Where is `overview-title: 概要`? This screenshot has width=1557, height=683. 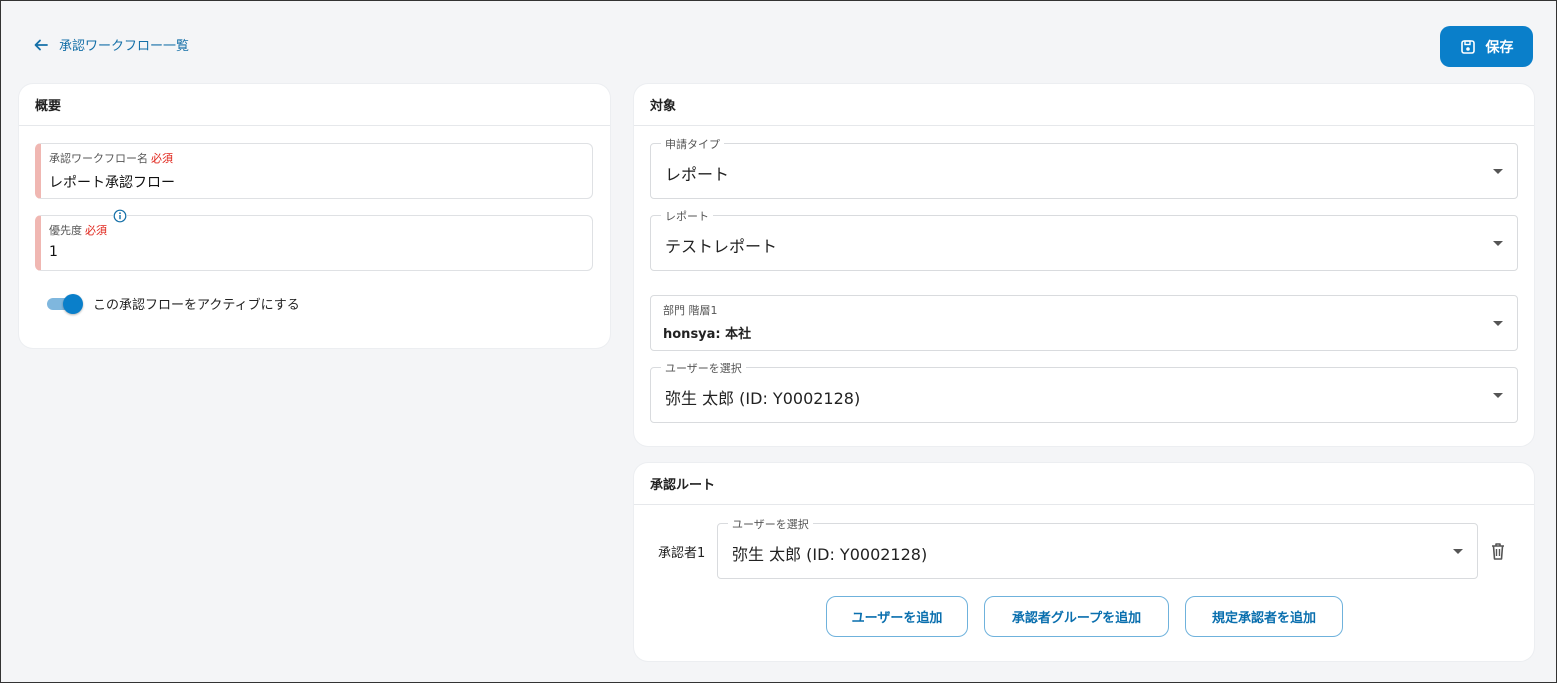
overview-title: 概要 is located at coordinates (314, 105).